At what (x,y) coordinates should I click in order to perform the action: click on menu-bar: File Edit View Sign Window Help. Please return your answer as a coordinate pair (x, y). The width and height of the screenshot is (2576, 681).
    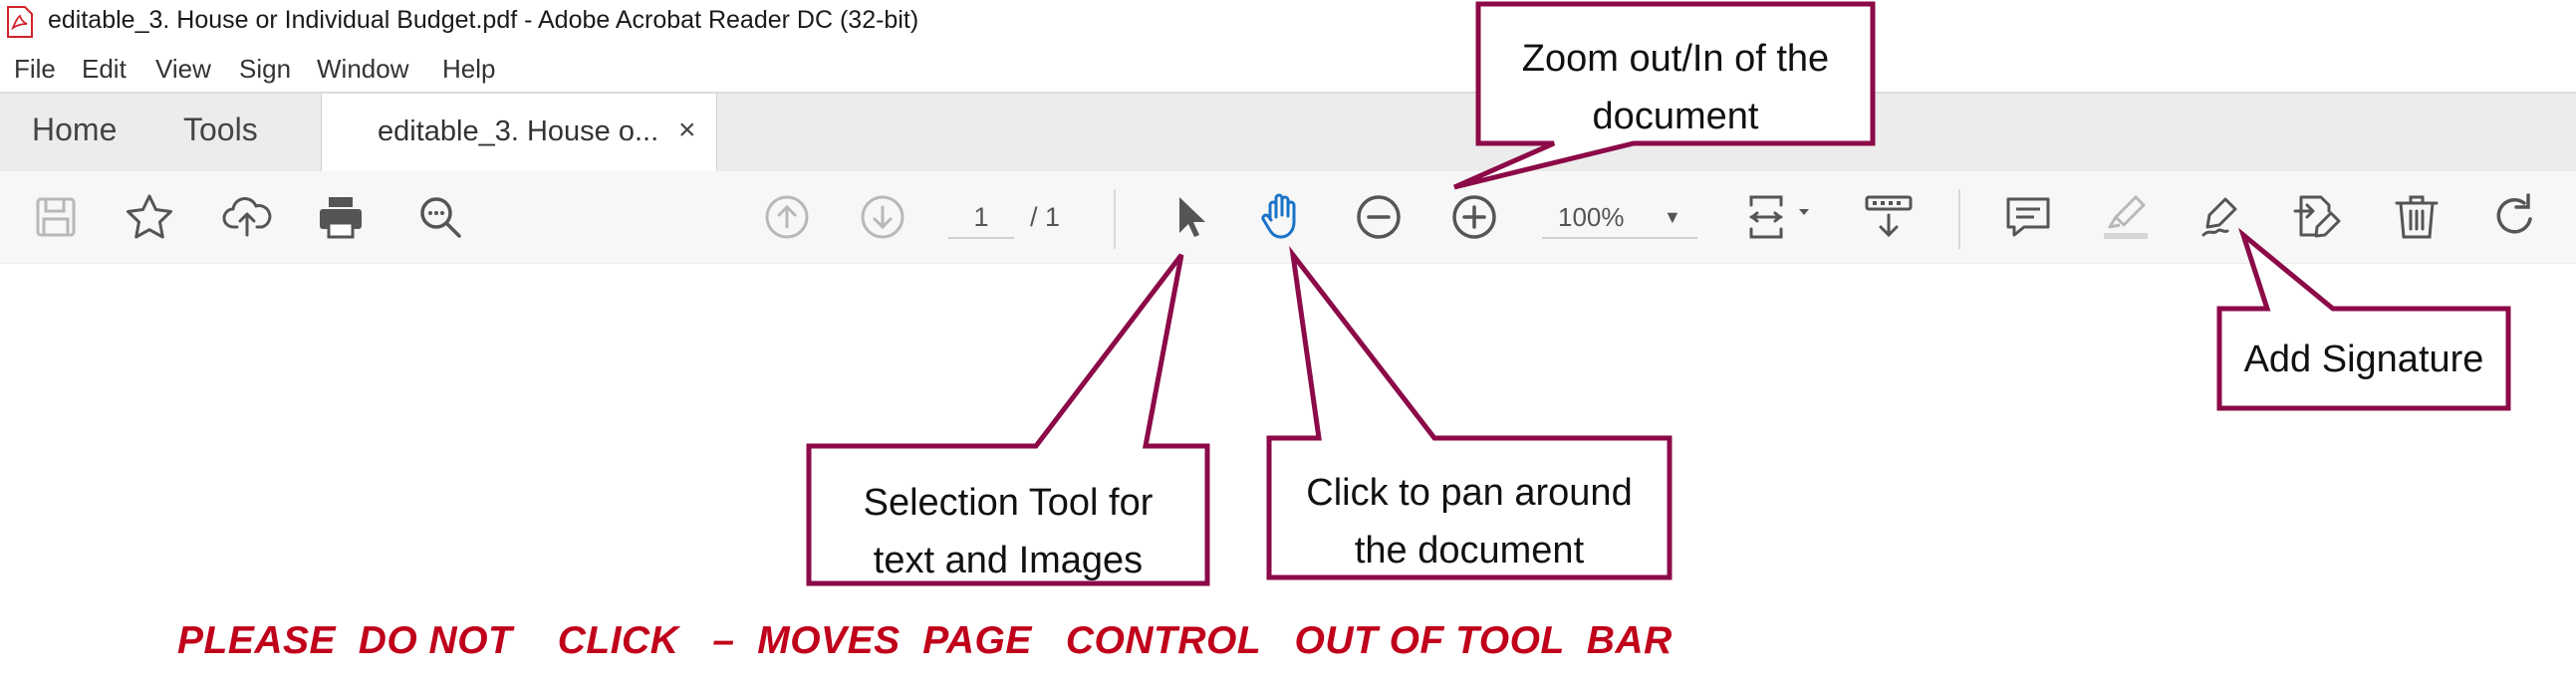
    Looking at the image, I should click on (1288, 70).